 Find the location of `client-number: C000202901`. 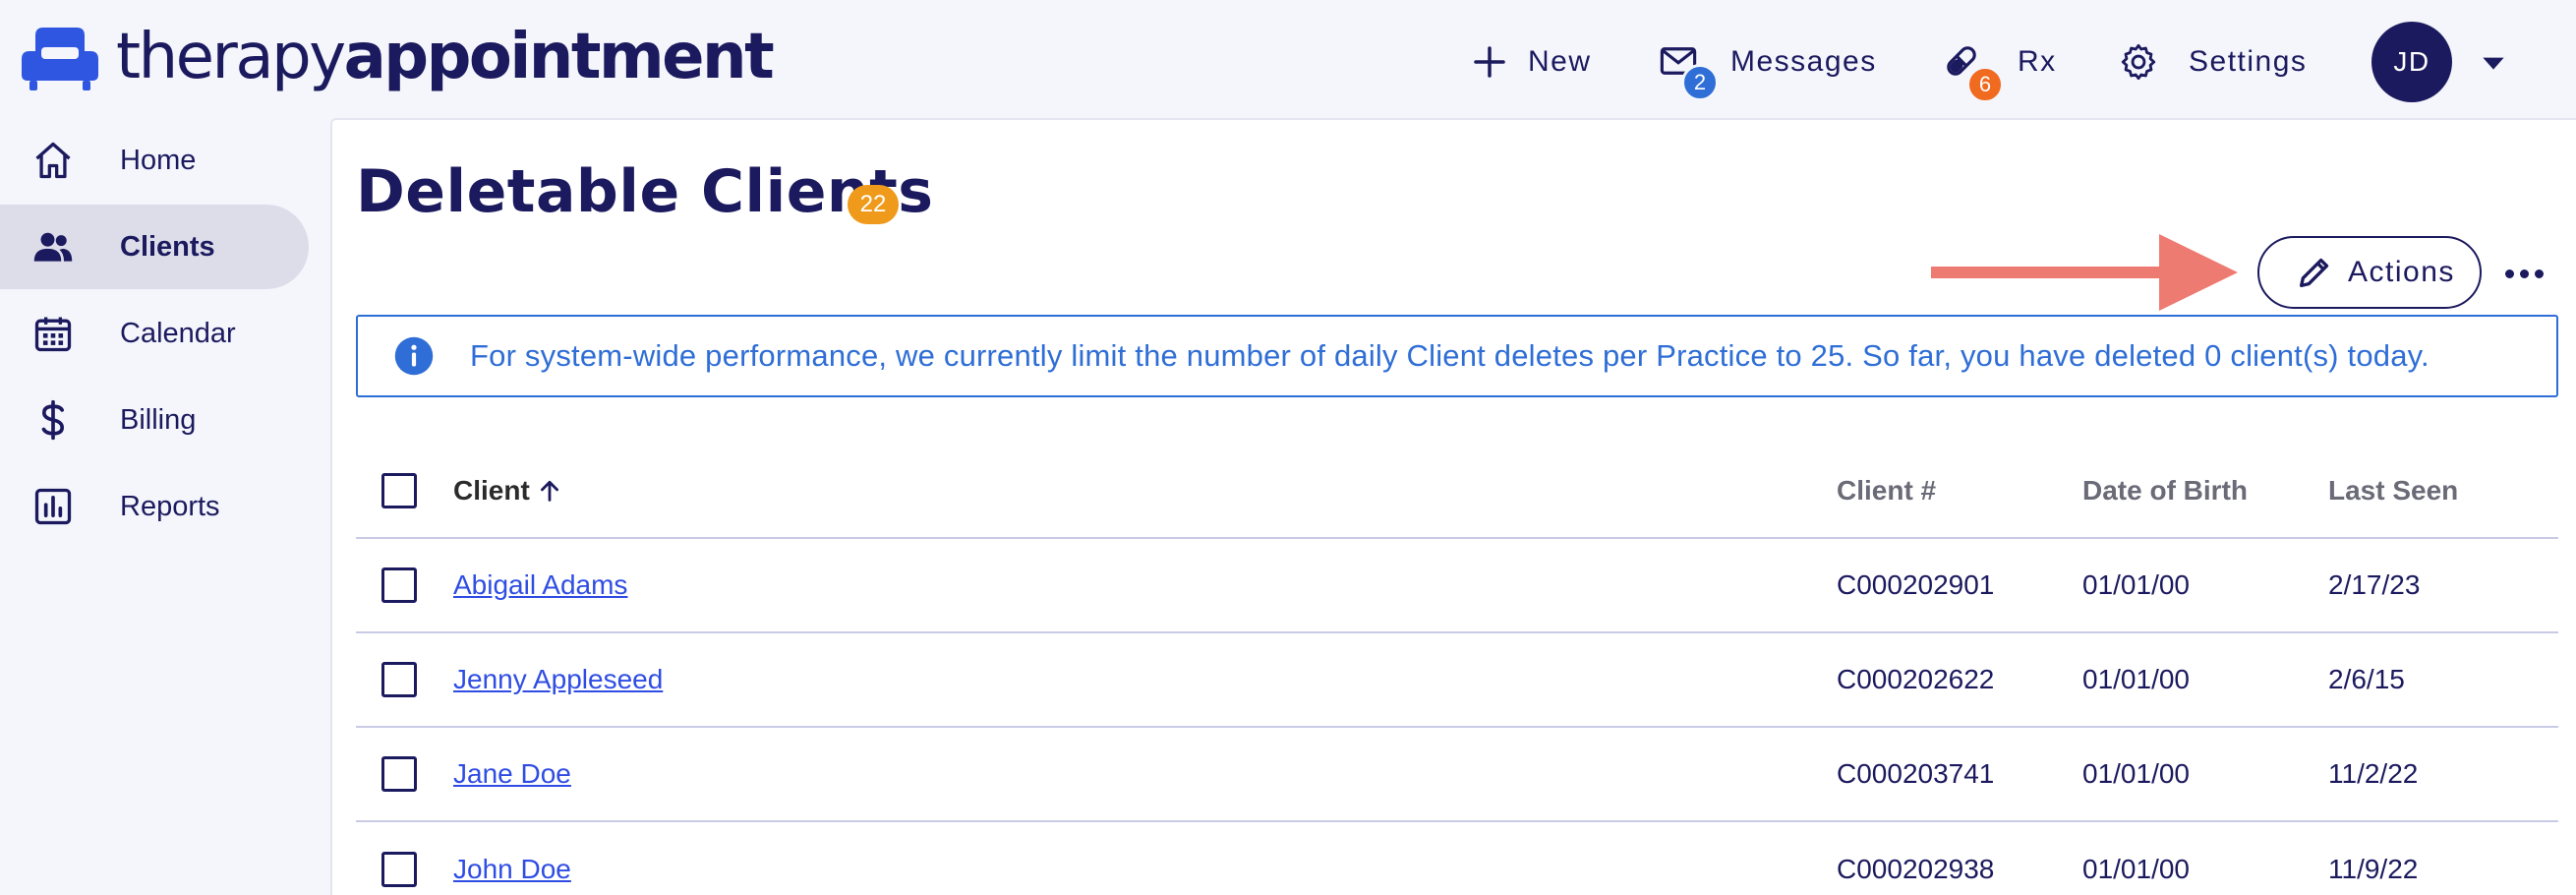

client-number: C000202901 is located at coordinates (1916, 584).